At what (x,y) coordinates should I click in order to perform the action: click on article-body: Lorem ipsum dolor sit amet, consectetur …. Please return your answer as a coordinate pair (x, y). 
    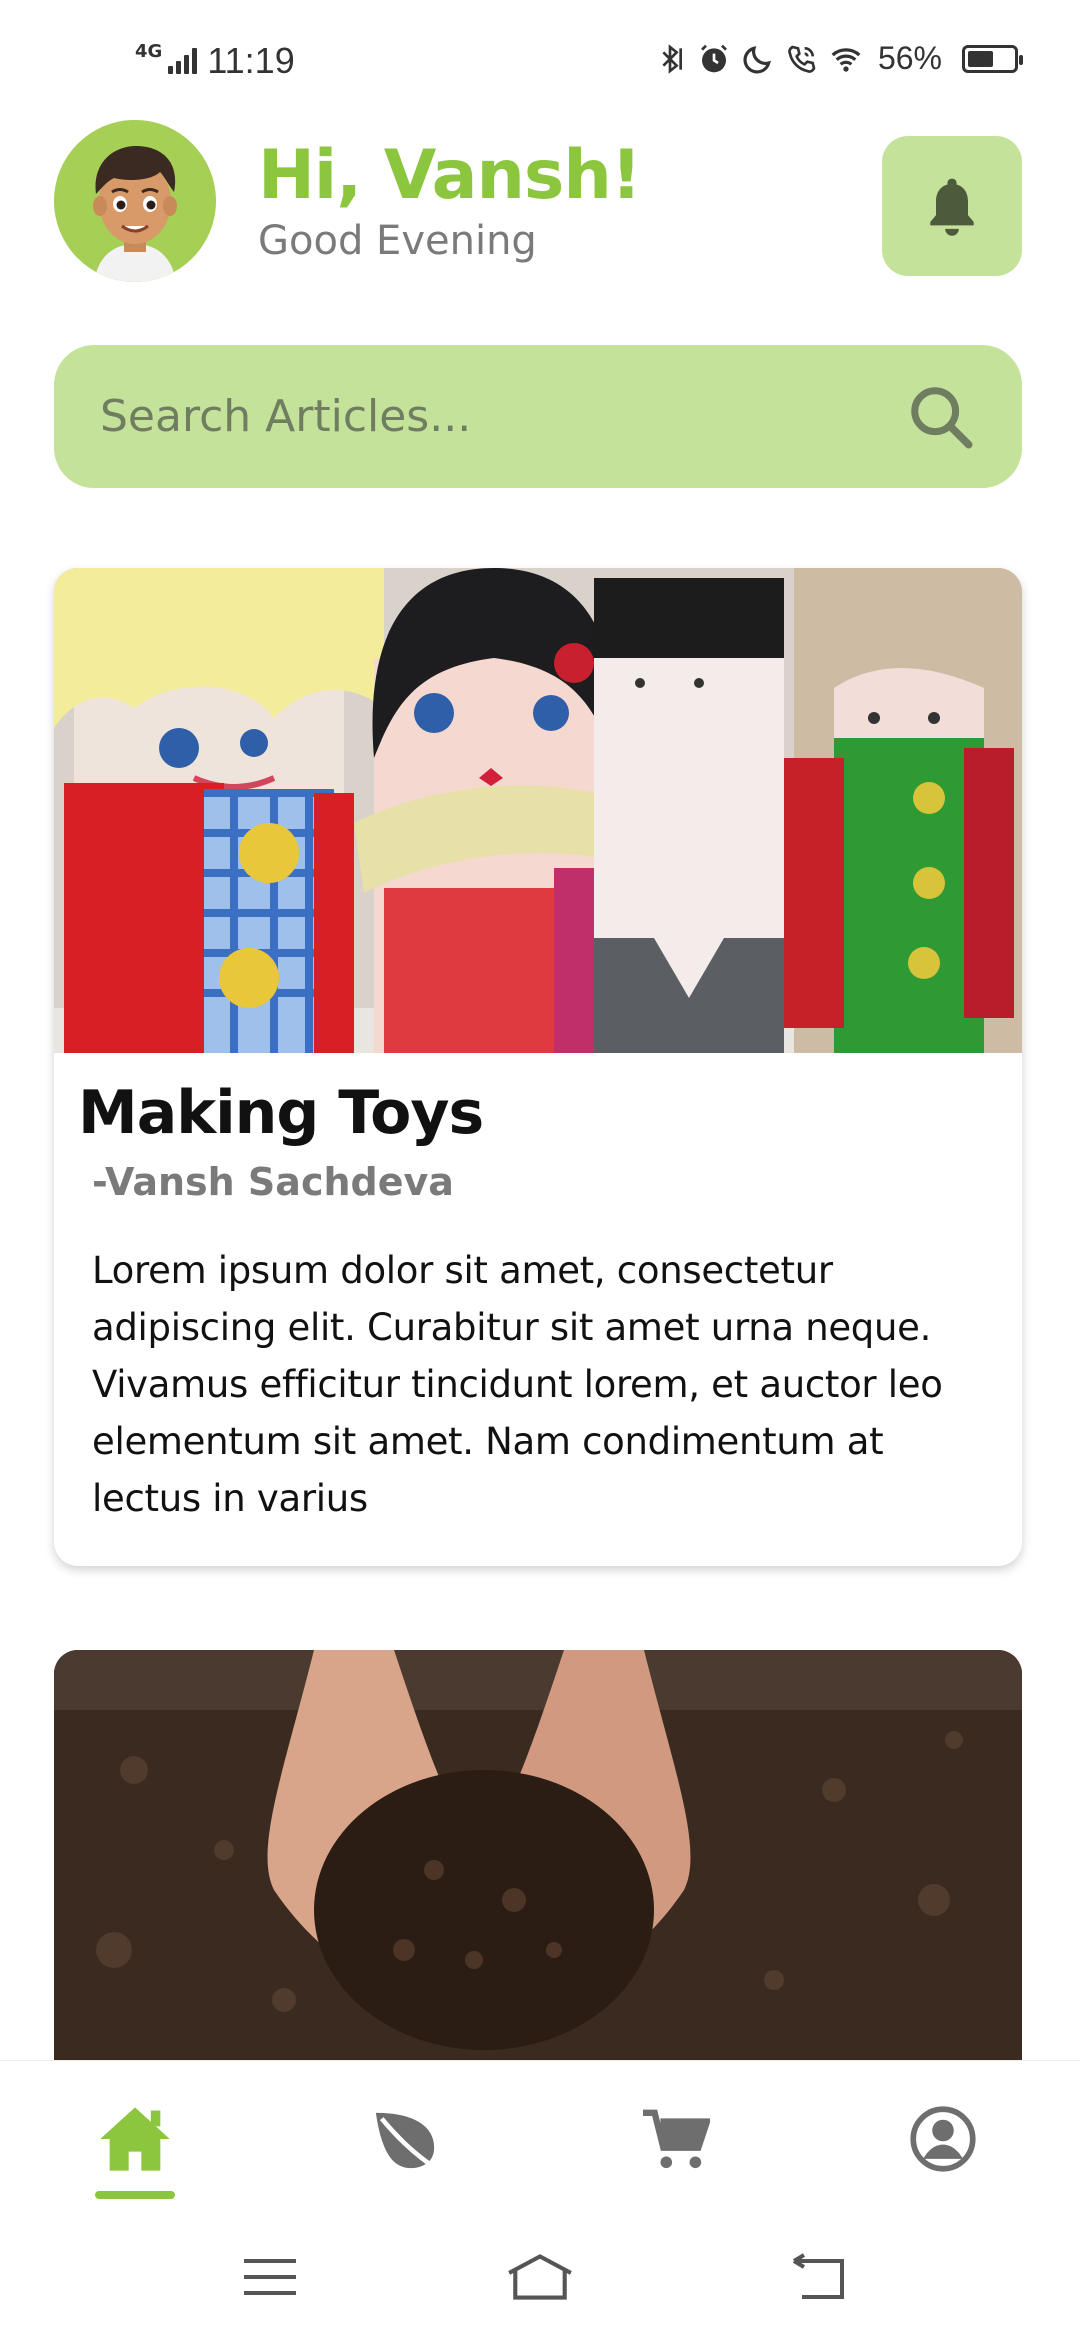
    Looking at the image, I should click on (517, 1384).